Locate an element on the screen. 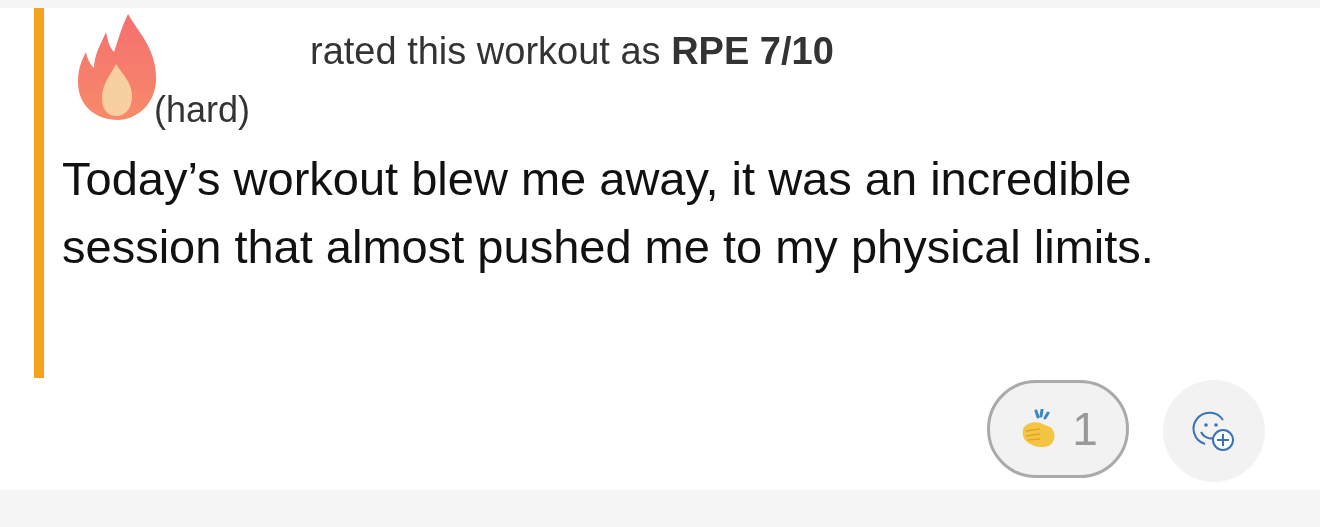 This screenshot has width=1320, height=527. rating-label: (hard) is located at coordinates (203, 110).